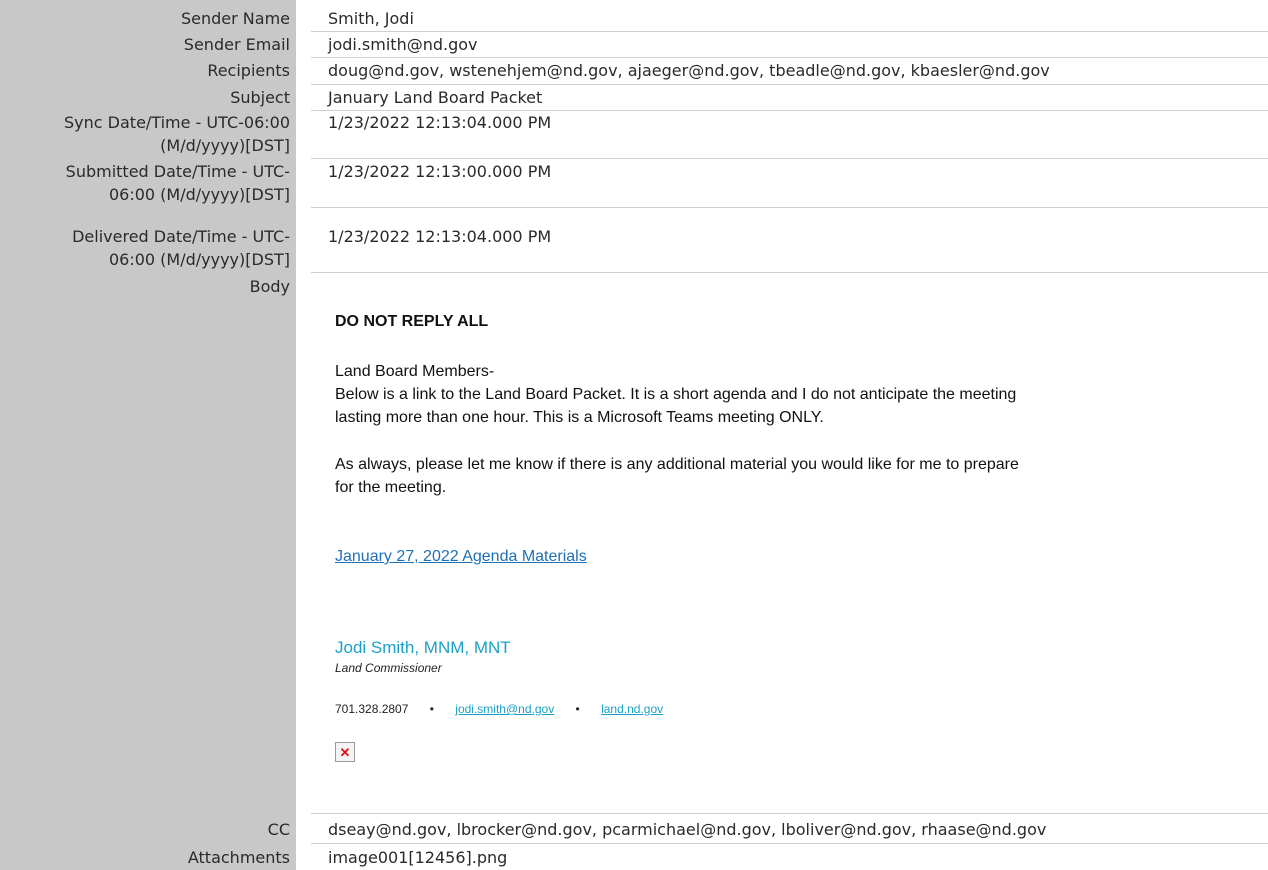 The width and height of the screenshot is (1268, 870). I want to click on signature-email-link: jodi.smith@nd.gov, so click(504, 709).